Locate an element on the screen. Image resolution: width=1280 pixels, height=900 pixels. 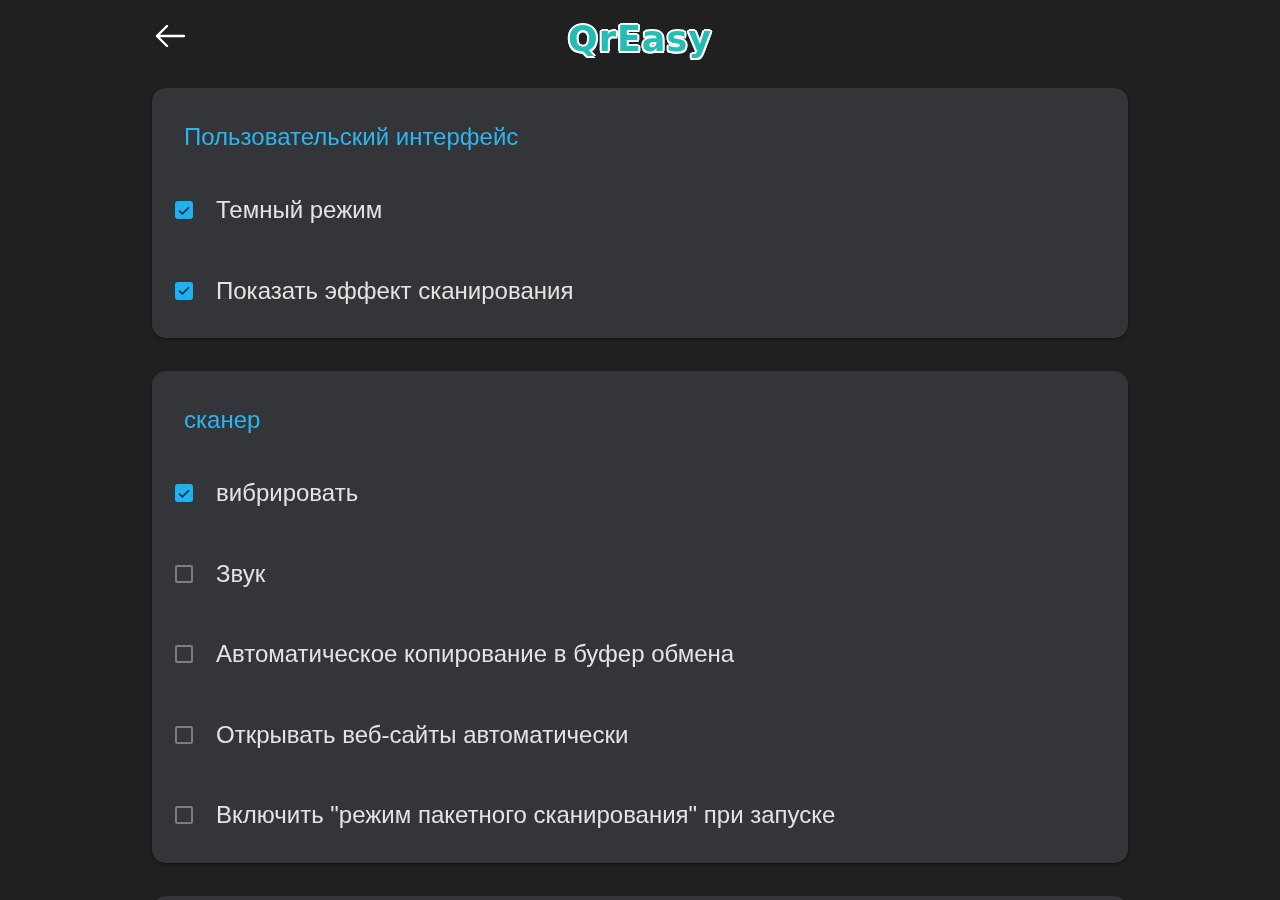
option-label: Звук is located at coordinates (241, 573).